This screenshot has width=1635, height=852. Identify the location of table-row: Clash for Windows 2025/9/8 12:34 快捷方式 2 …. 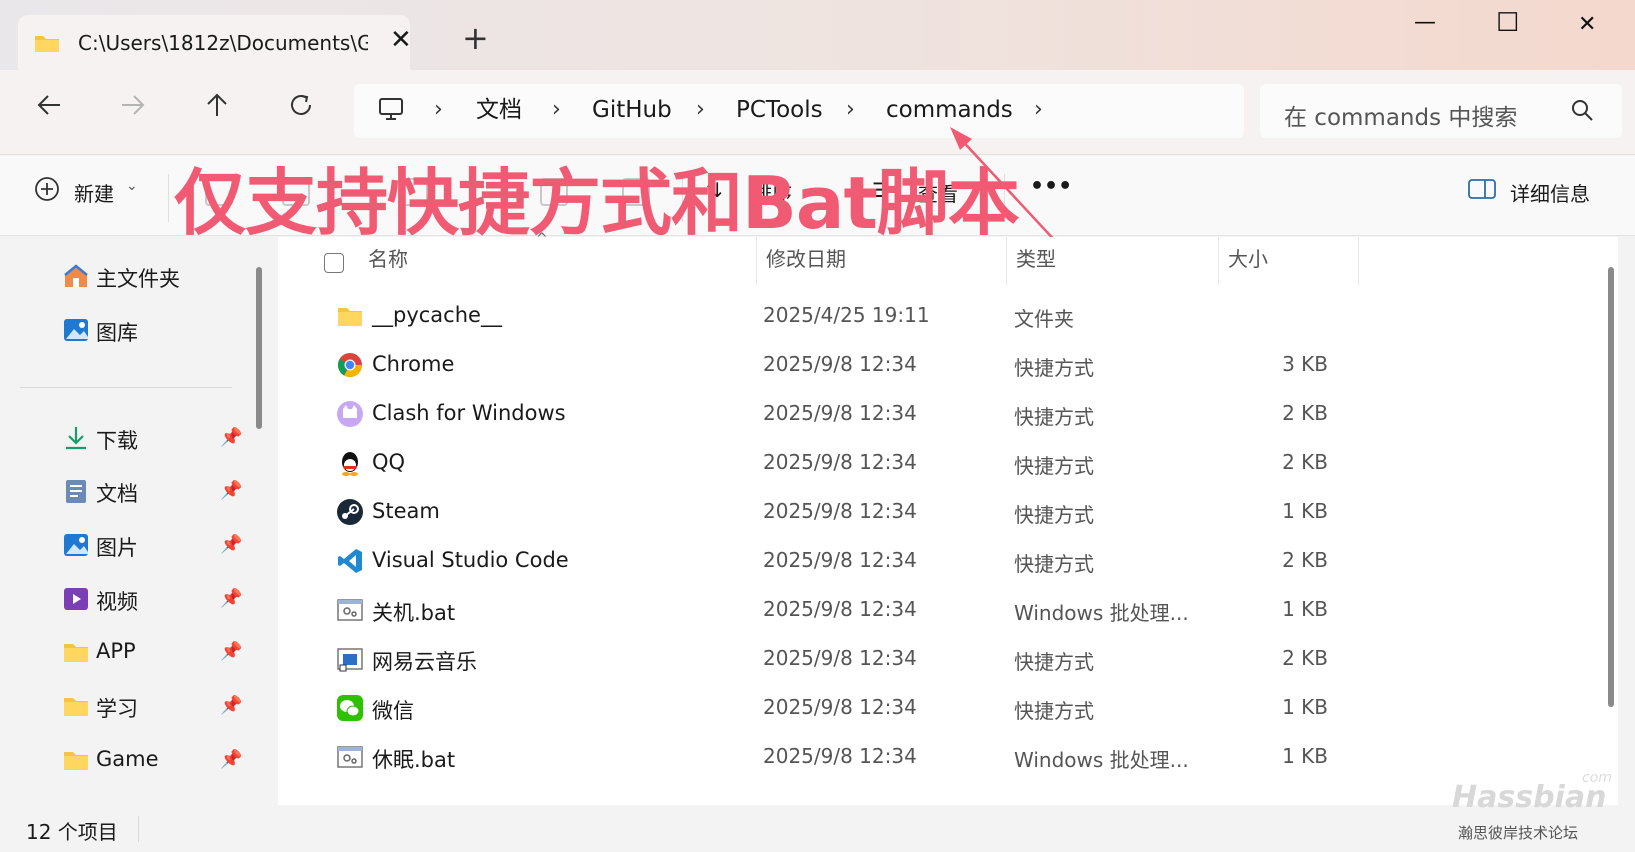
(928, 416).